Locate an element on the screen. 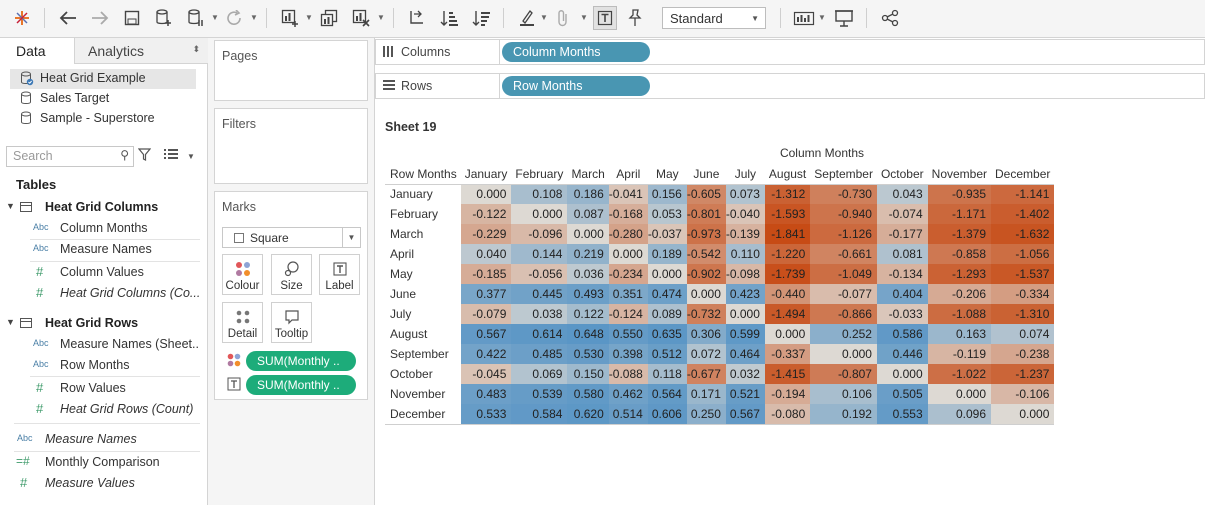  heat-cell: -0.177 is located at coordinates (902, 234).